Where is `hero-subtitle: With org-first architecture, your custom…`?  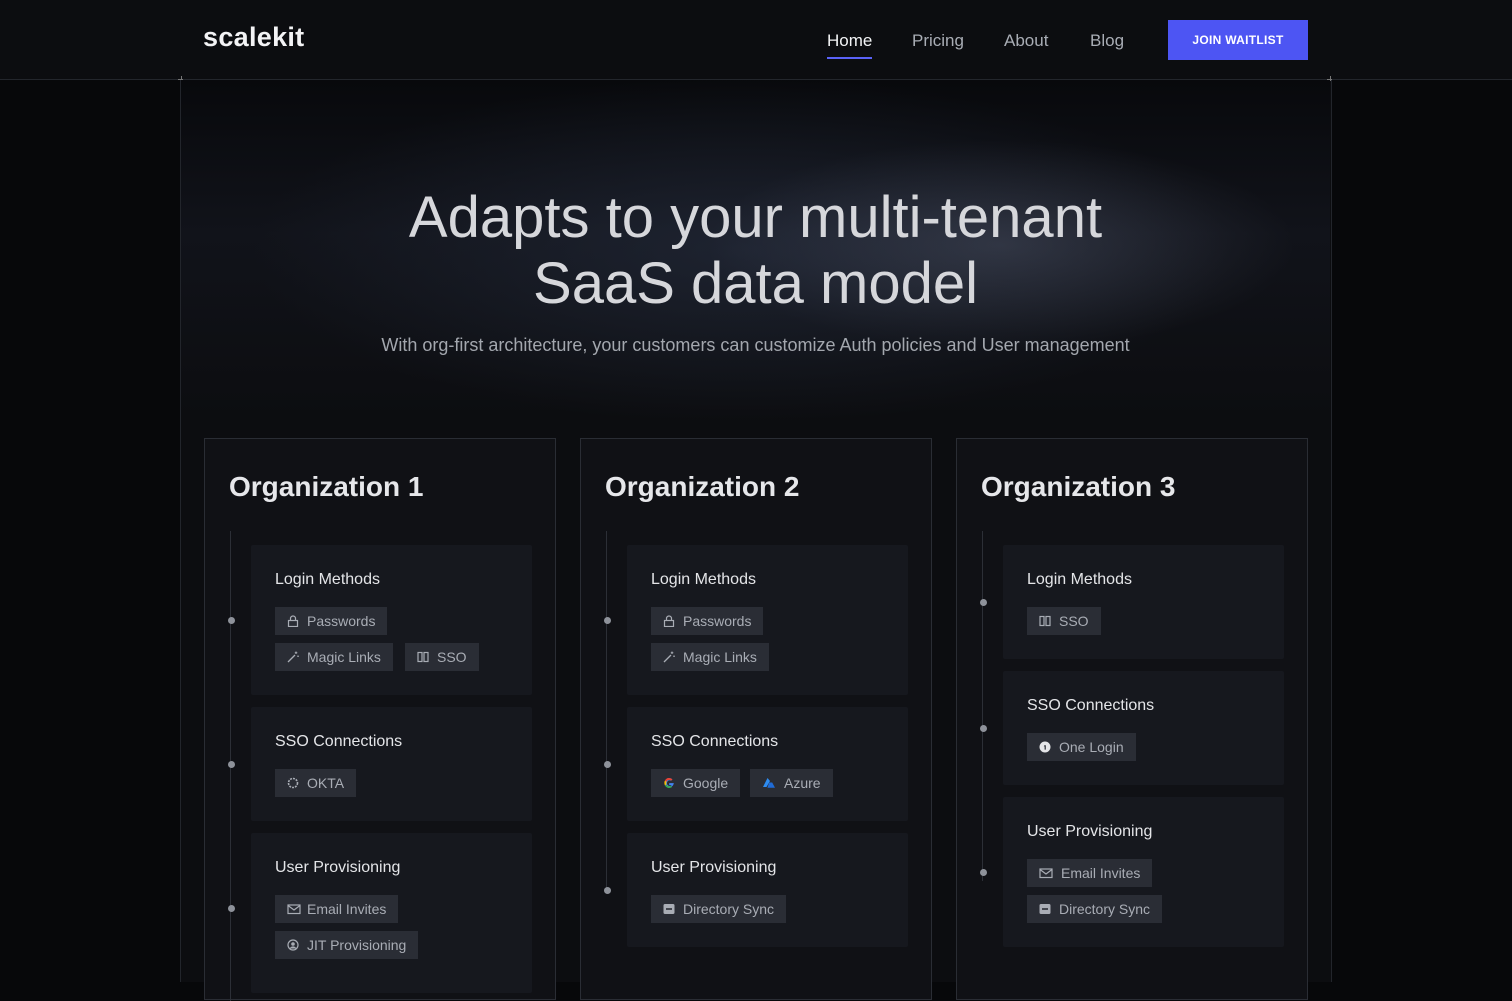 hero-subtitle: With org-first architecture, your custom… is located at coordinates (755, 345).